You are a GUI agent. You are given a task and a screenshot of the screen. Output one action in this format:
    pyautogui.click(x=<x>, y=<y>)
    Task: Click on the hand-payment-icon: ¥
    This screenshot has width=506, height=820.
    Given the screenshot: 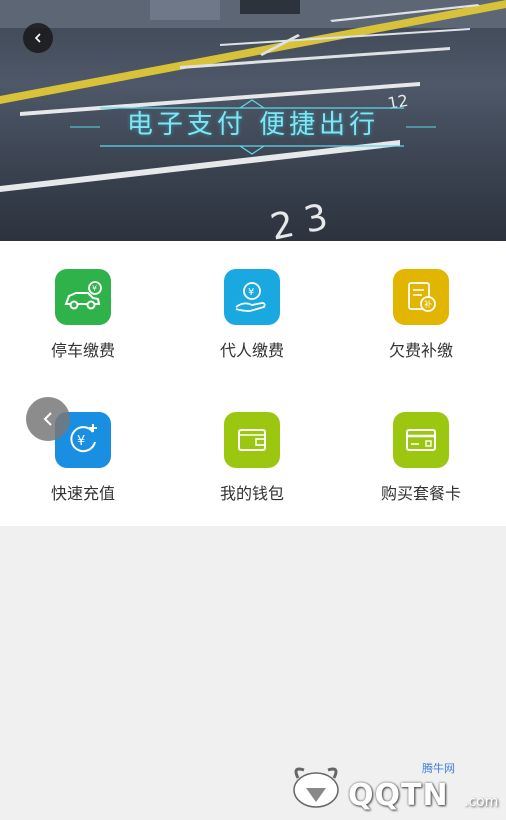 What is the action you would take?
    pyautogui.click(x=252, y=297)
    